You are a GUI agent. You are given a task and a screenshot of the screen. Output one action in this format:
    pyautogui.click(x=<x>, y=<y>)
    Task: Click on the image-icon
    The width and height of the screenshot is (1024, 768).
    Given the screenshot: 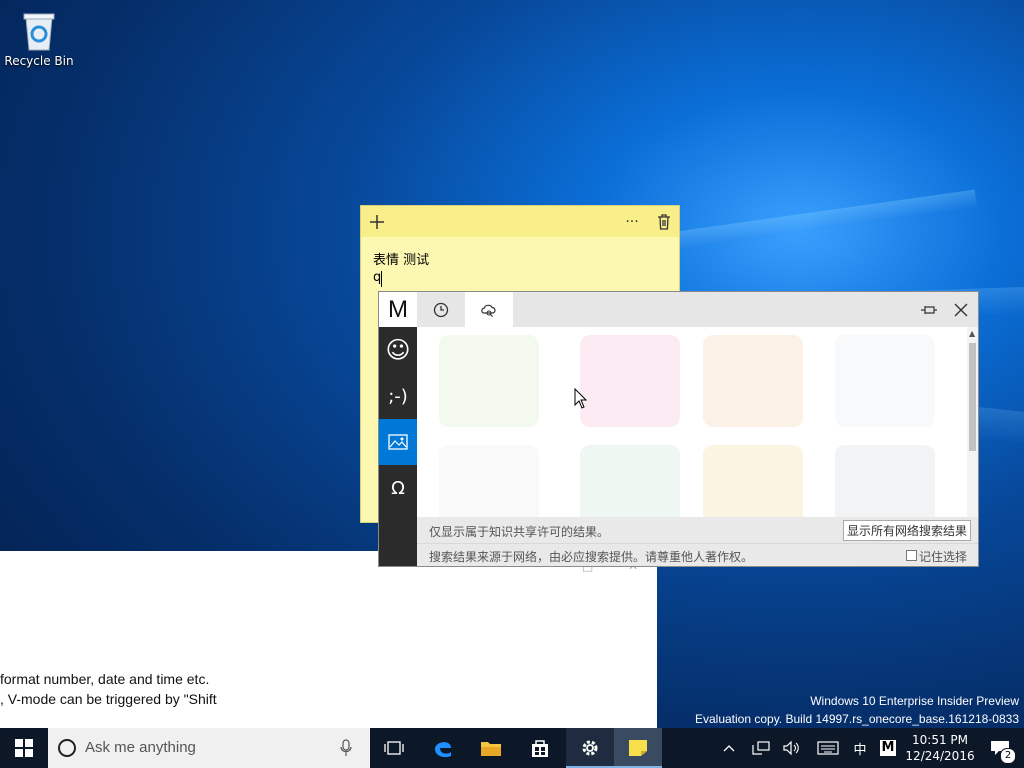 What is the action you would take?
    pyautogui.click(x=398, y=442)
    